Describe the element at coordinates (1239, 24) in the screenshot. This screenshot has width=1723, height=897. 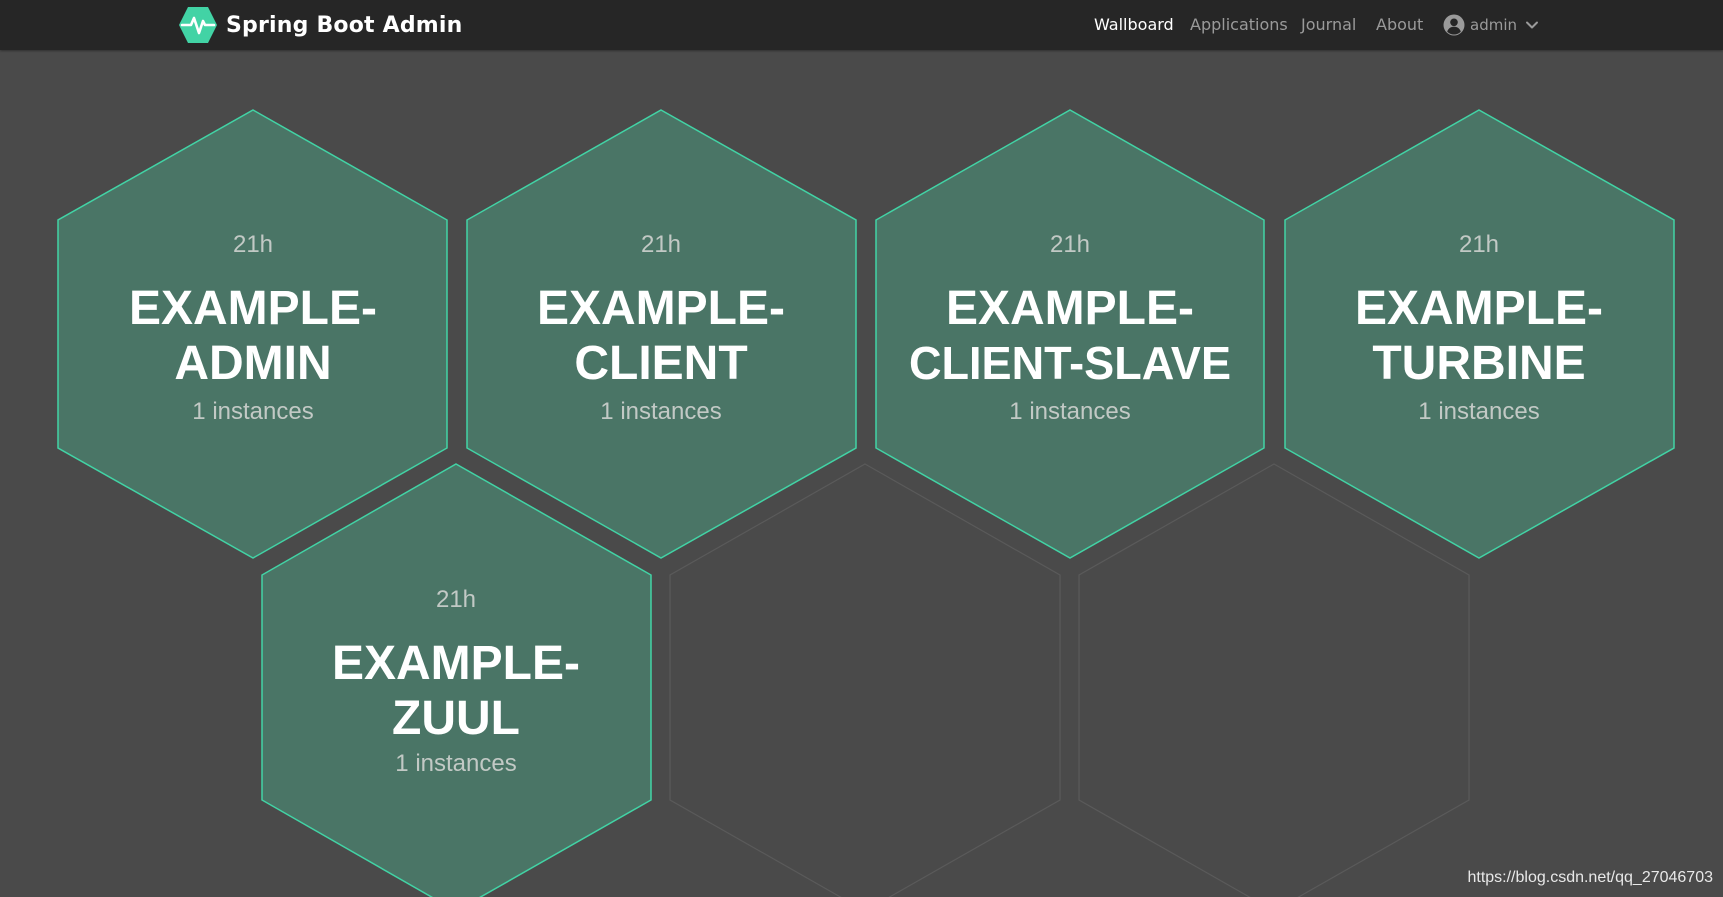
I see `nav-applications: Applications` at that location.